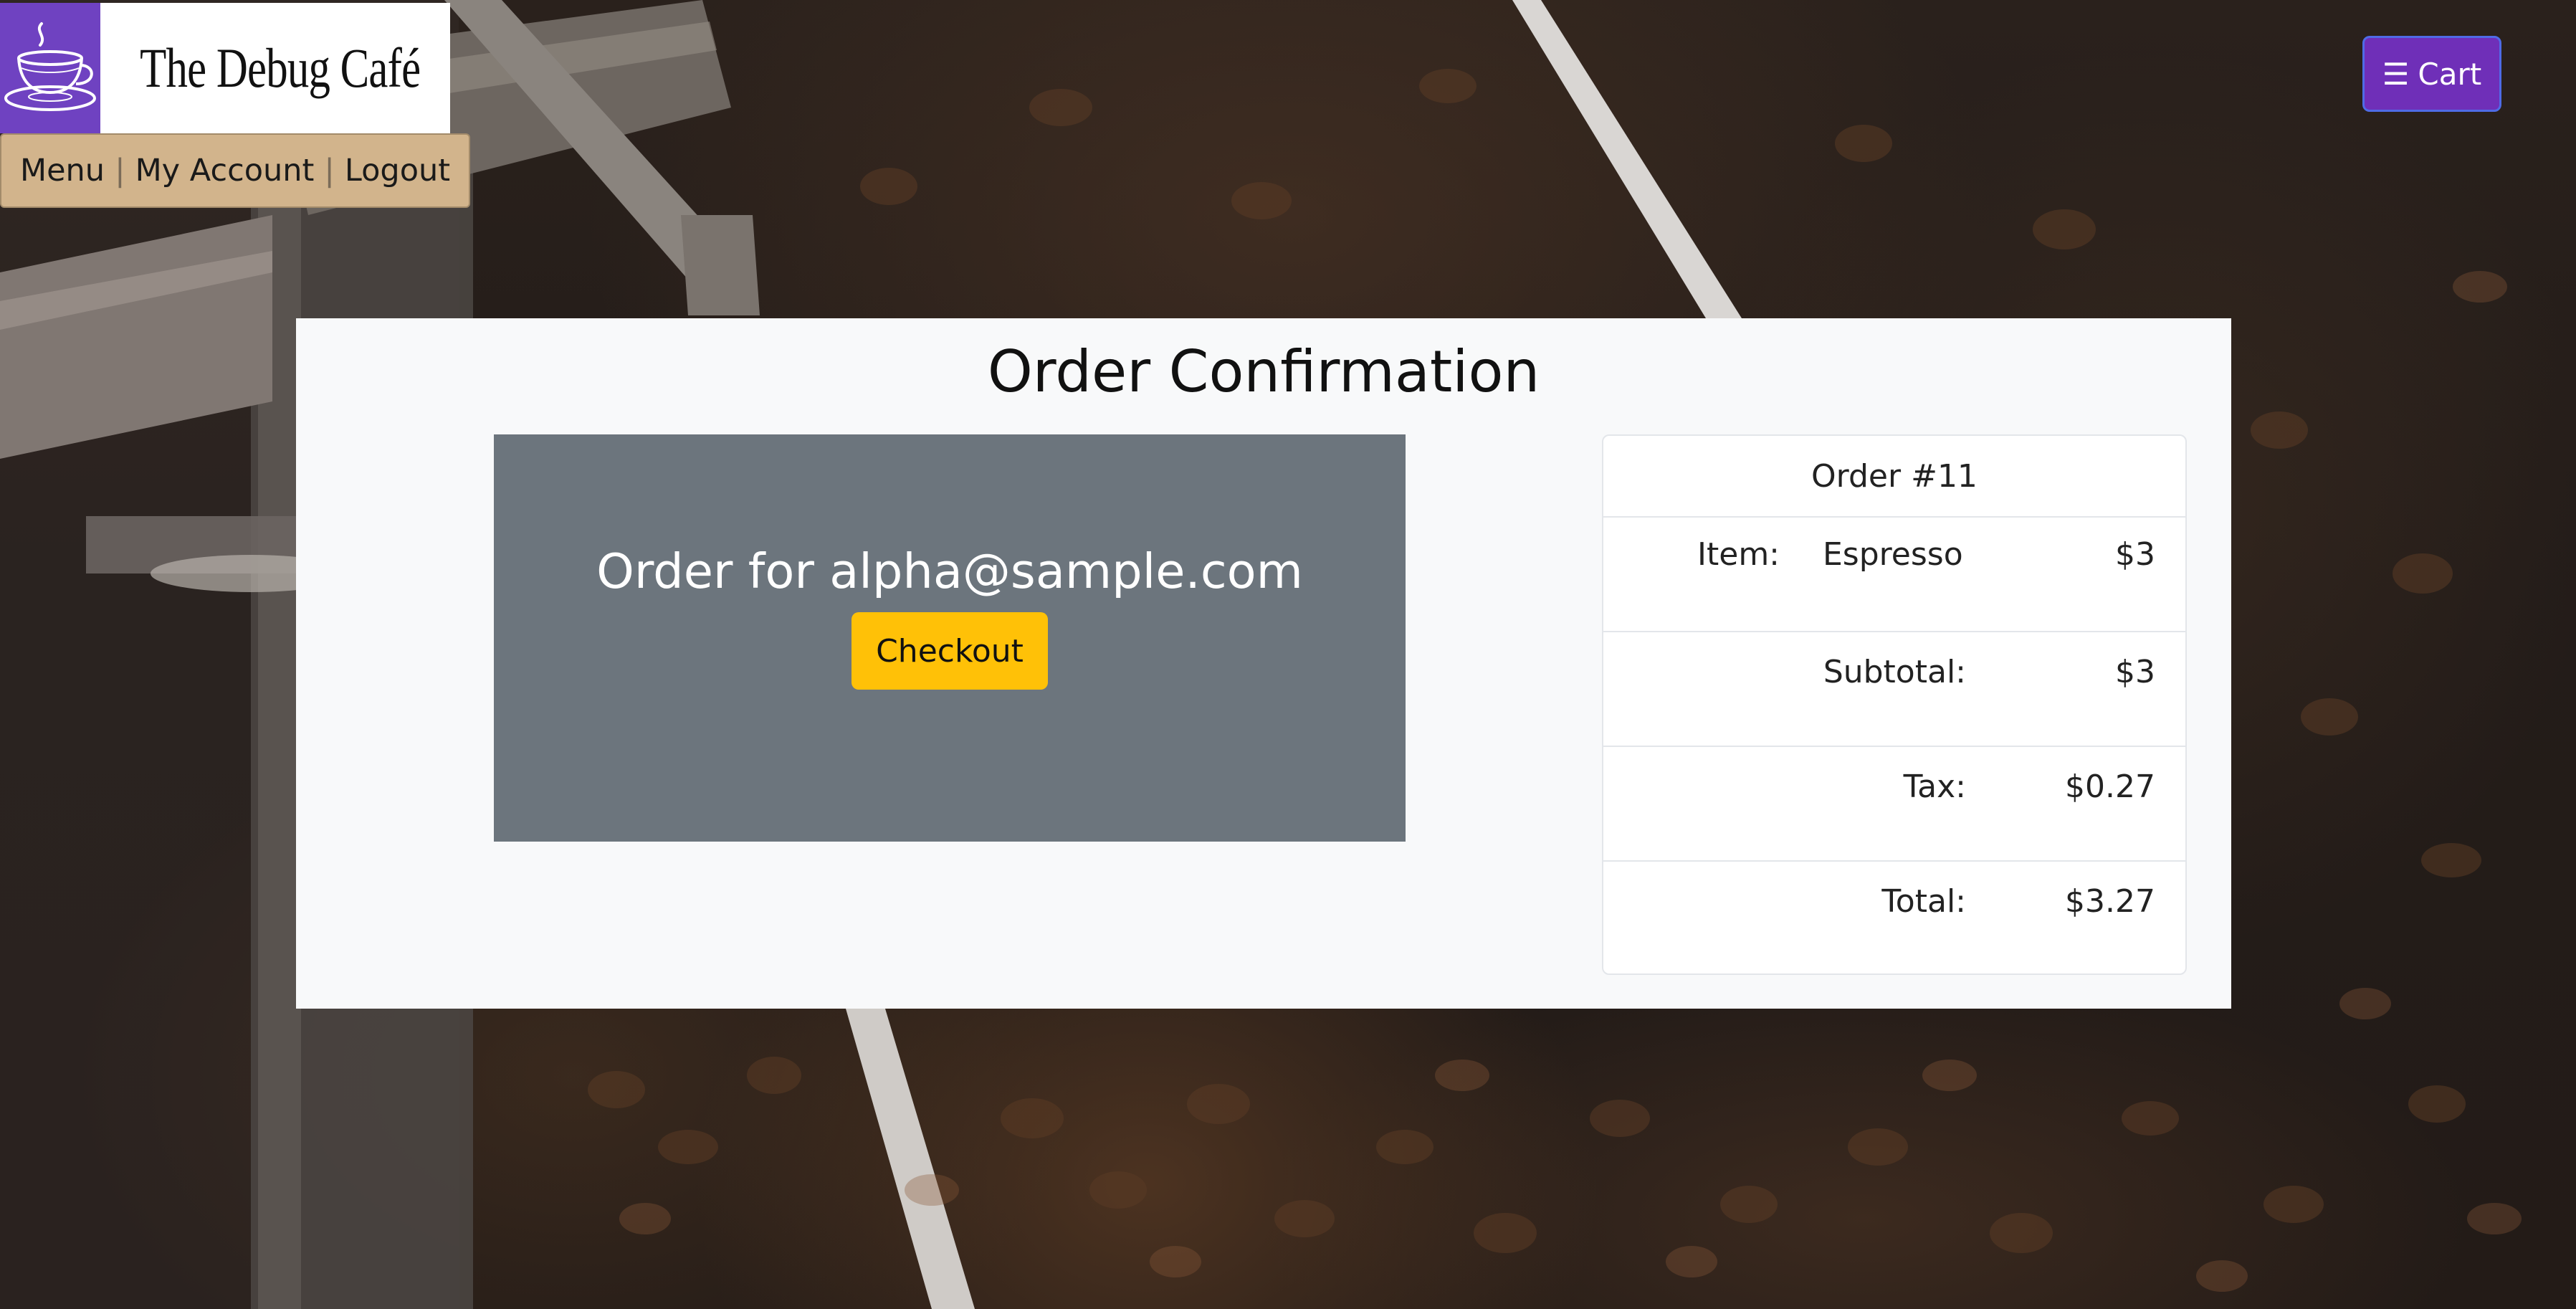  I want to click on total-row: Total: $3.27, so click(1894, 918).